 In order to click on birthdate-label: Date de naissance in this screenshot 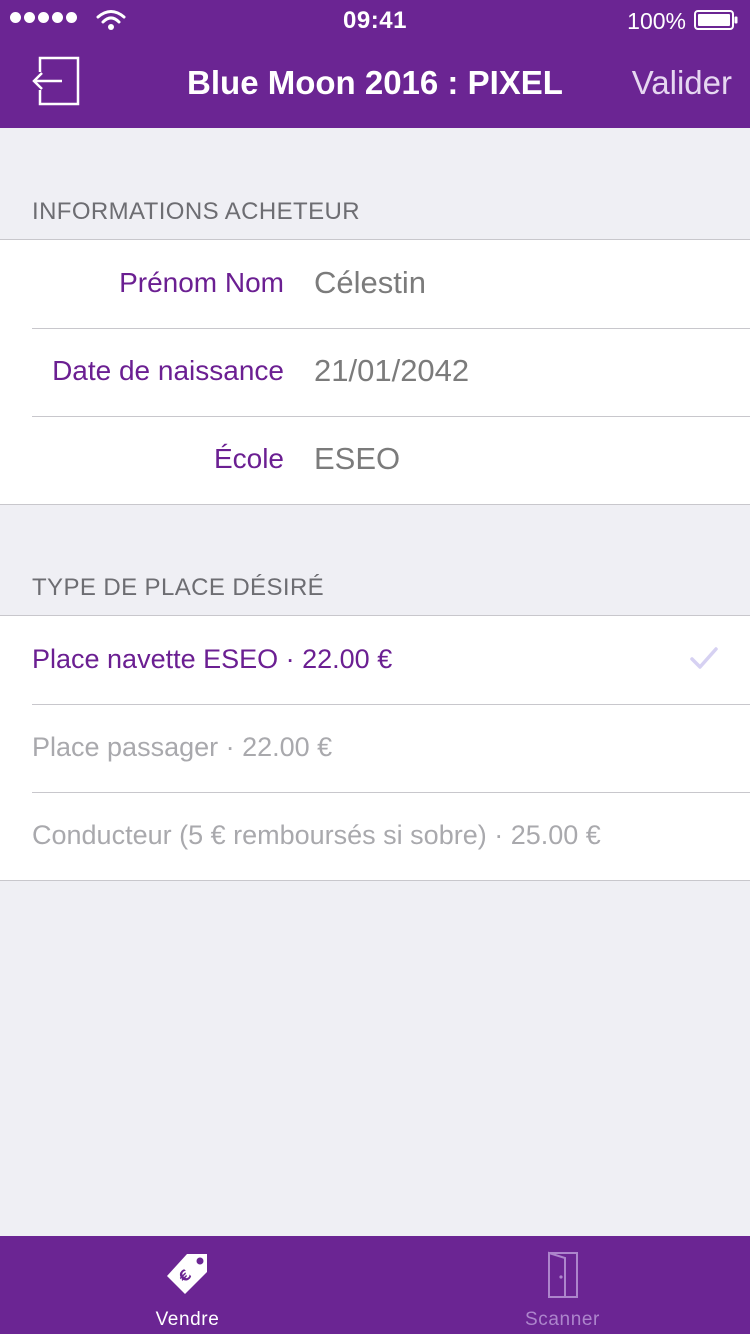, I will do `click(168, 370)`.